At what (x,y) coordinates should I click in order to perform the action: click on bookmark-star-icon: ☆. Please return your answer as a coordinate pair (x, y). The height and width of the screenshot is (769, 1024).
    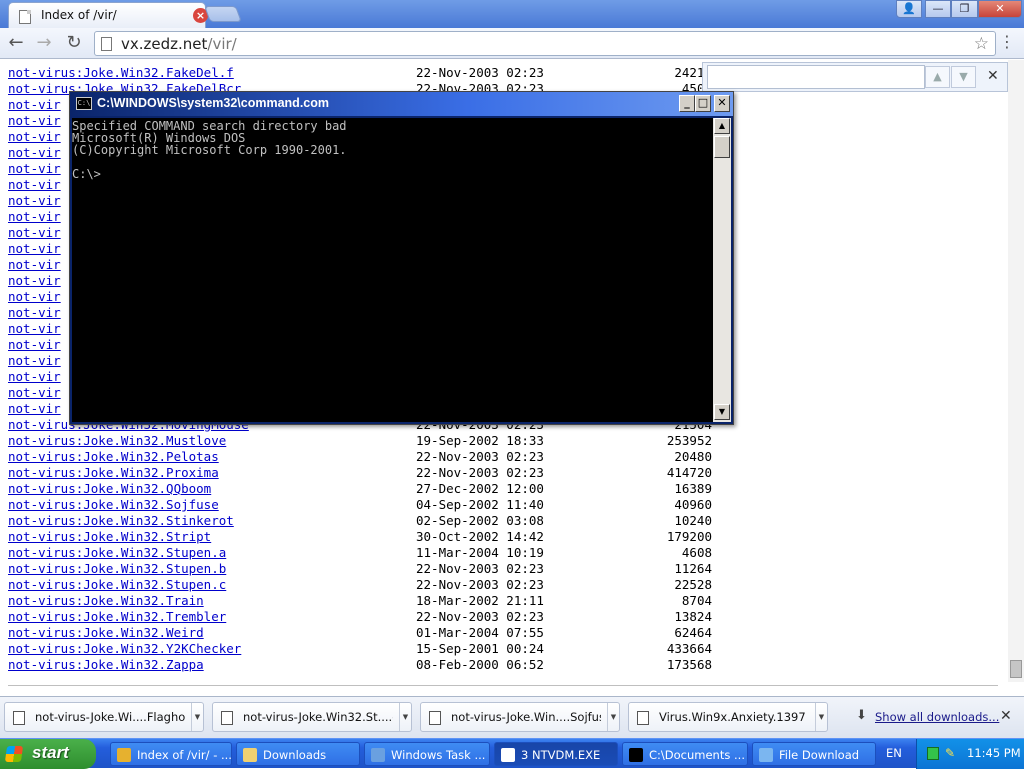
    Looking at the image, I should click on (981, 44).